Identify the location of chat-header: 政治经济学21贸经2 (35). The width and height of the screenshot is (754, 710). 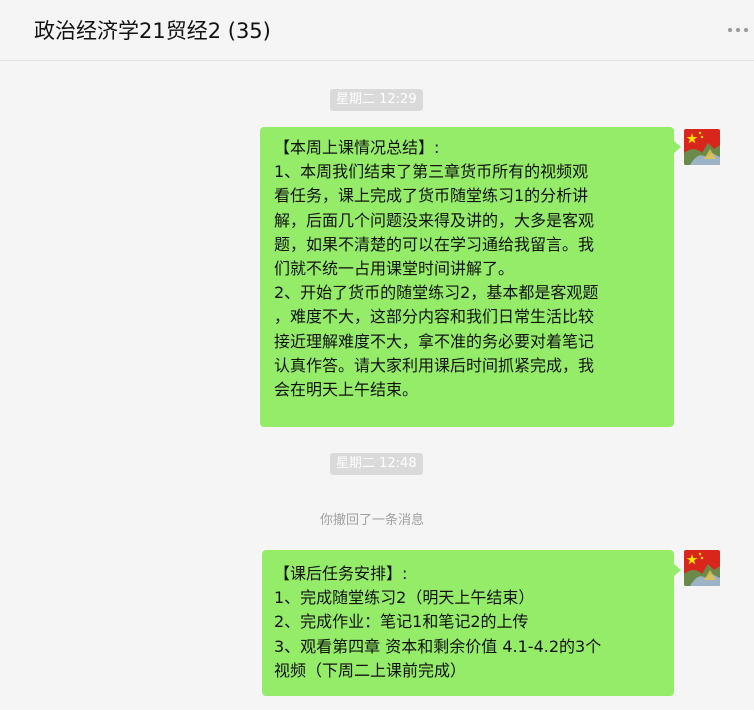
(377, 30).